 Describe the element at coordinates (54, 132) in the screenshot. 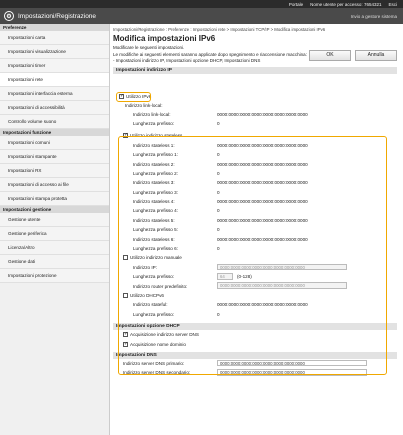

I see `sidebar-group-function: Impostazioni funzione` at that location.